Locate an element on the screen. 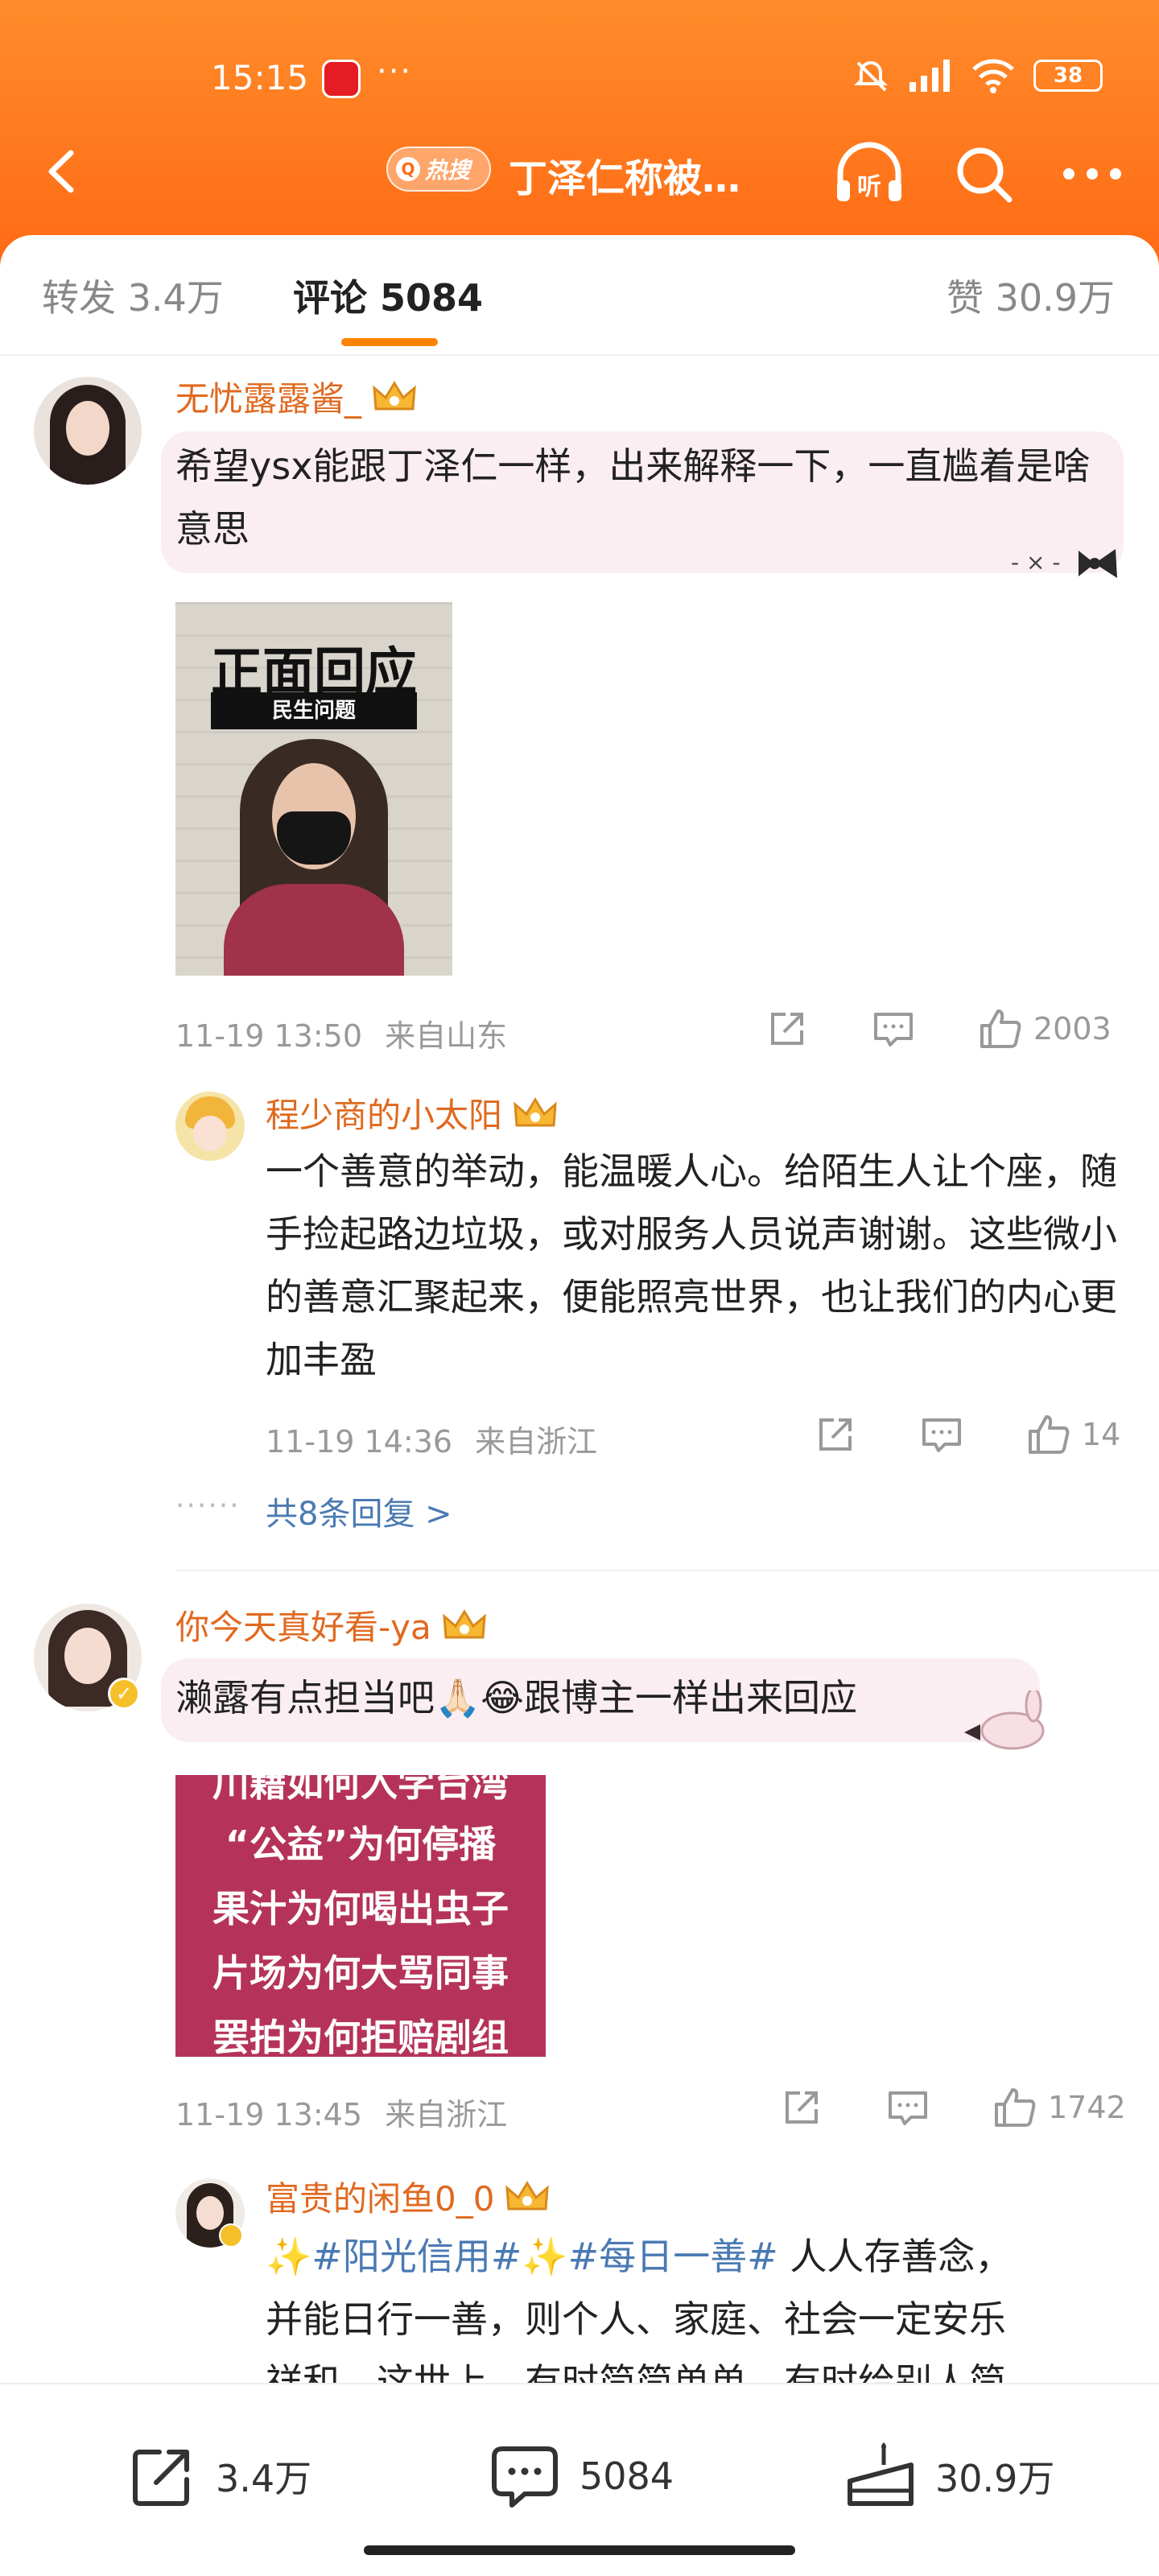  like-button: 1742 is located at coordinates (1059, 2107).